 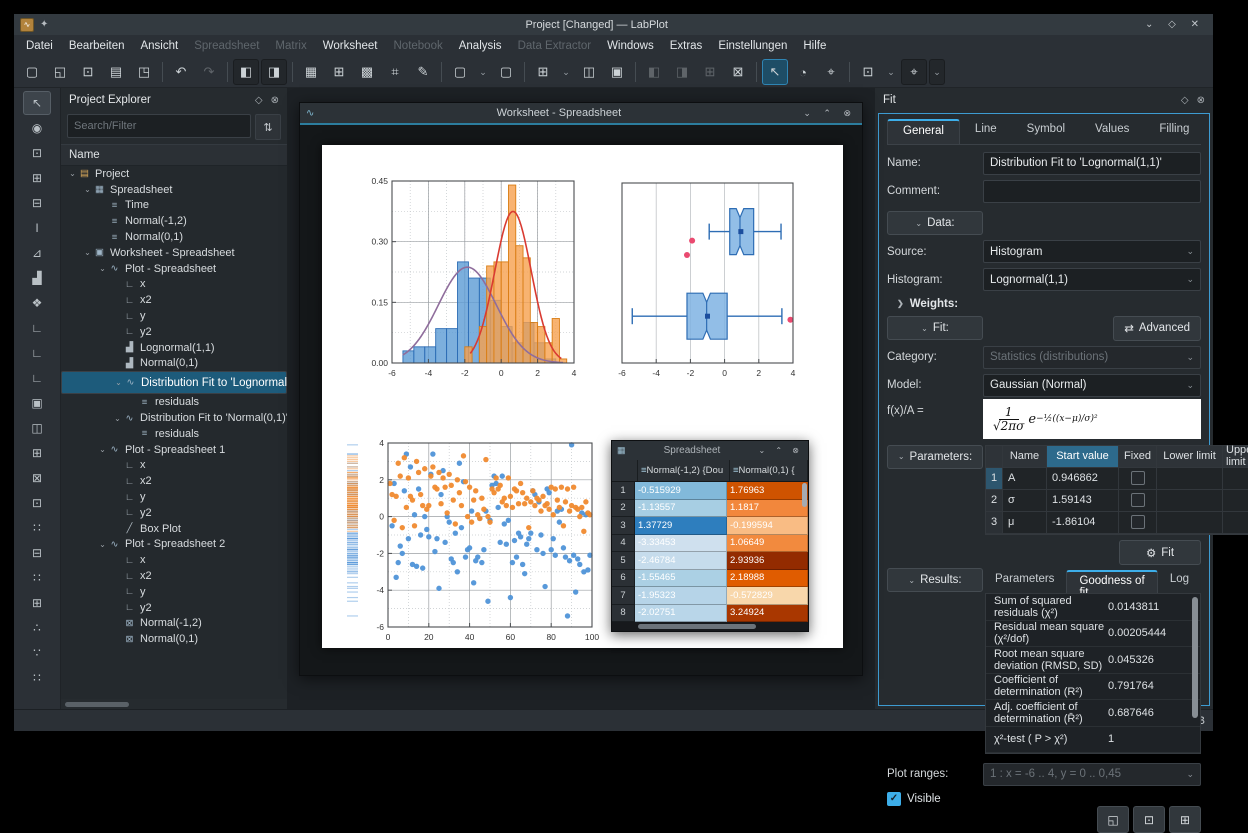 I want to click on tree-item-worksheet-spreadsheet: ⌄ ▣ Worksheet - Spreadsheet, so click(x=174, y=253).